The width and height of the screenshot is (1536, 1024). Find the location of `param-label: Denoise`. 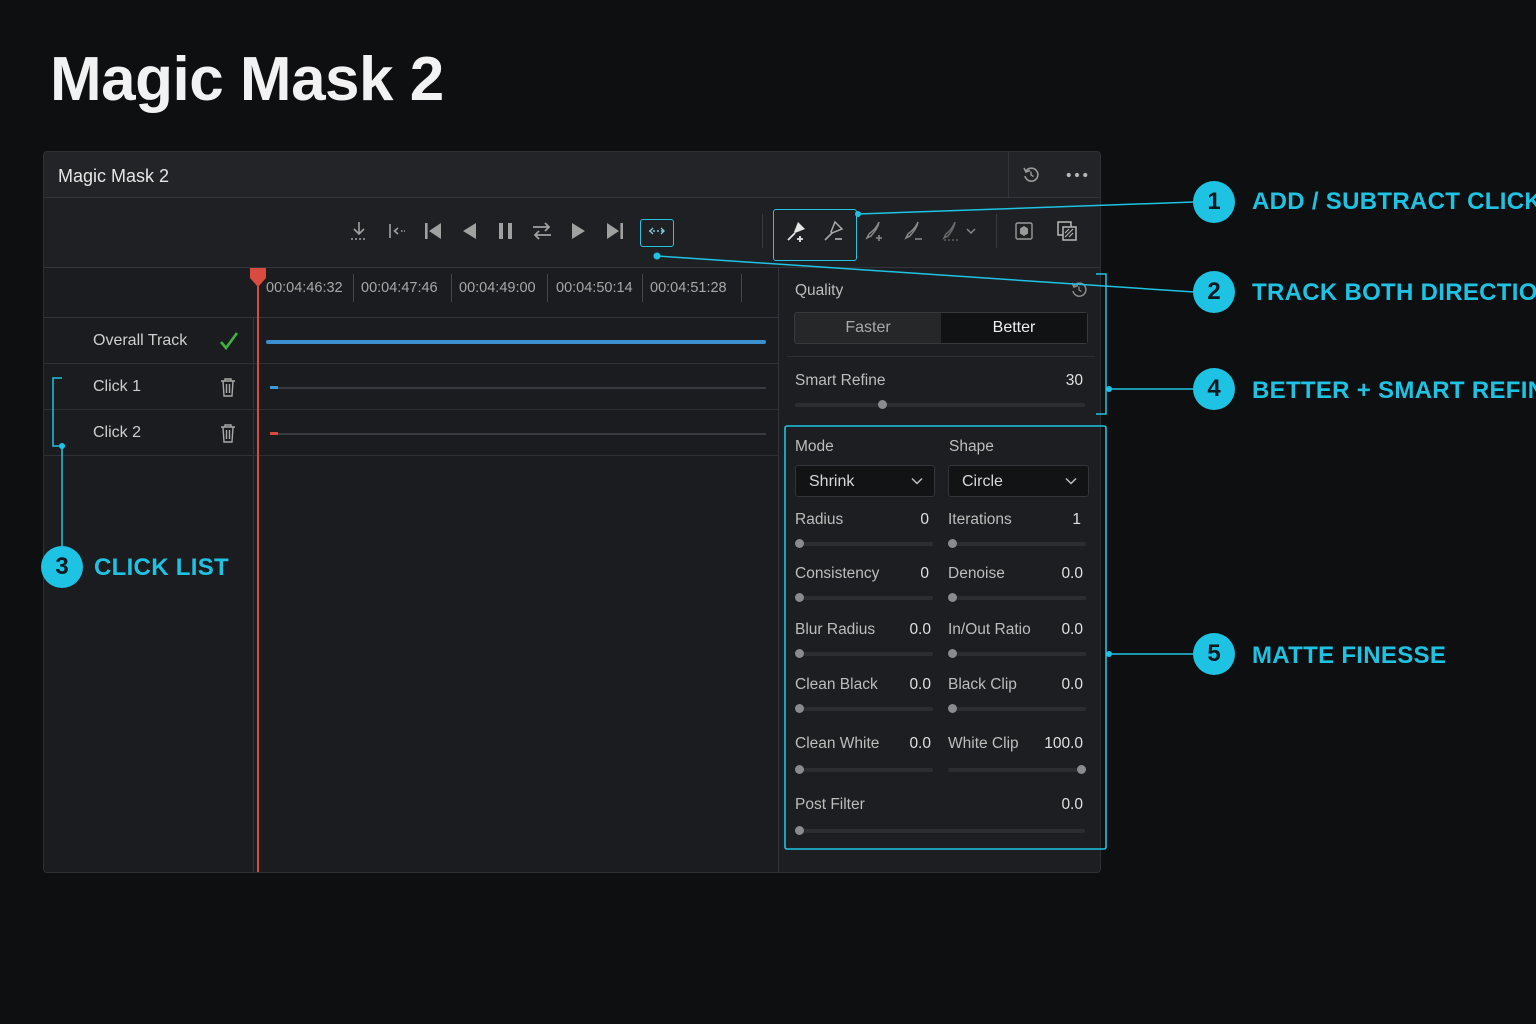

param-label: Denoise is located at coordinates (976, 573).